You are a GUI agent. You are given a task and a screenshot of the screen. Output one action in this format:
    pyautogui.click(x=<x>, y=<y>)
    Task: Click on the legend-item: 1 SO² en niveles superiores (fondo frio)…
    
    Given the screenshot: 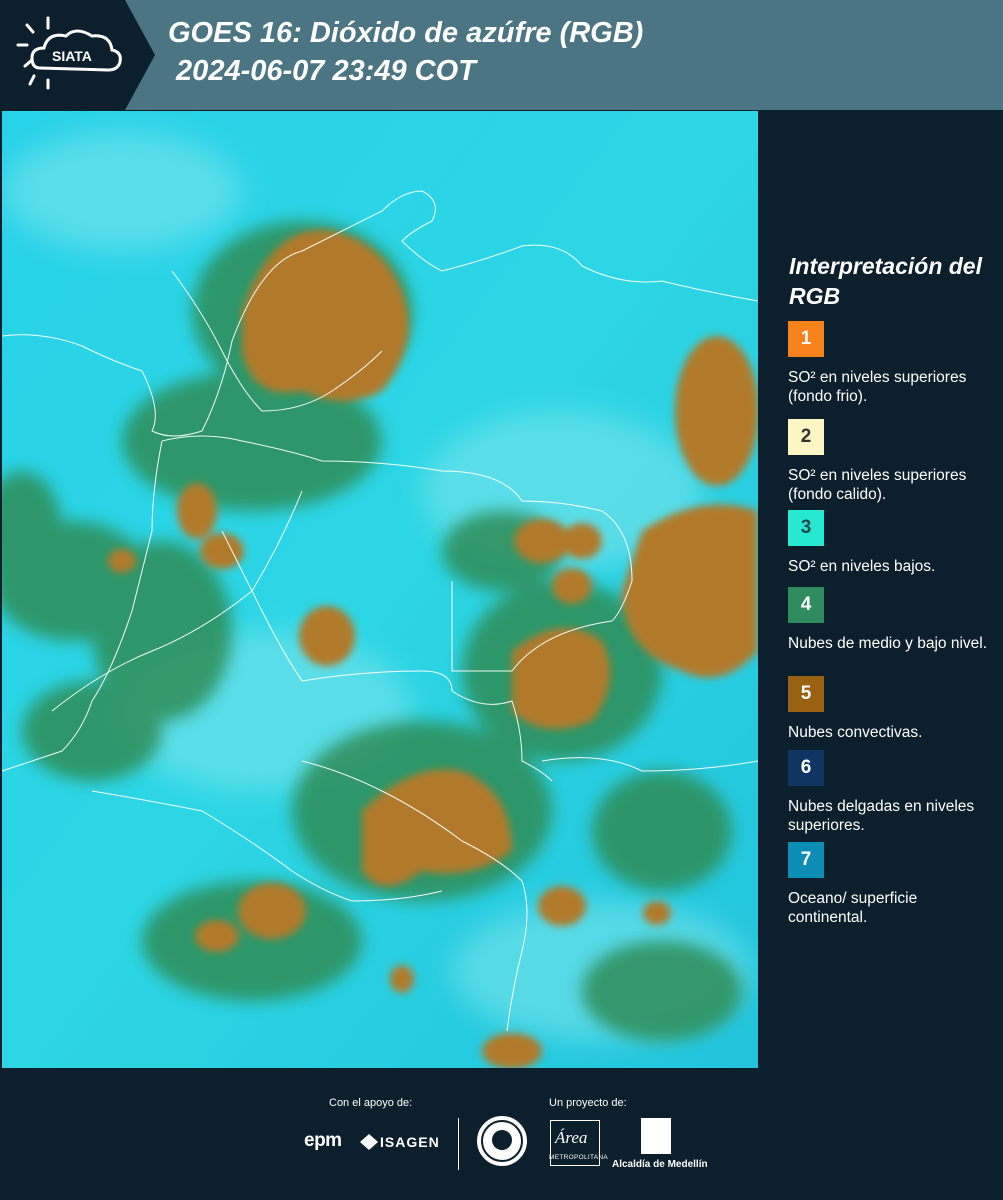 What is the action you would take?
    pyautogui.click(x=890, y=363)
    